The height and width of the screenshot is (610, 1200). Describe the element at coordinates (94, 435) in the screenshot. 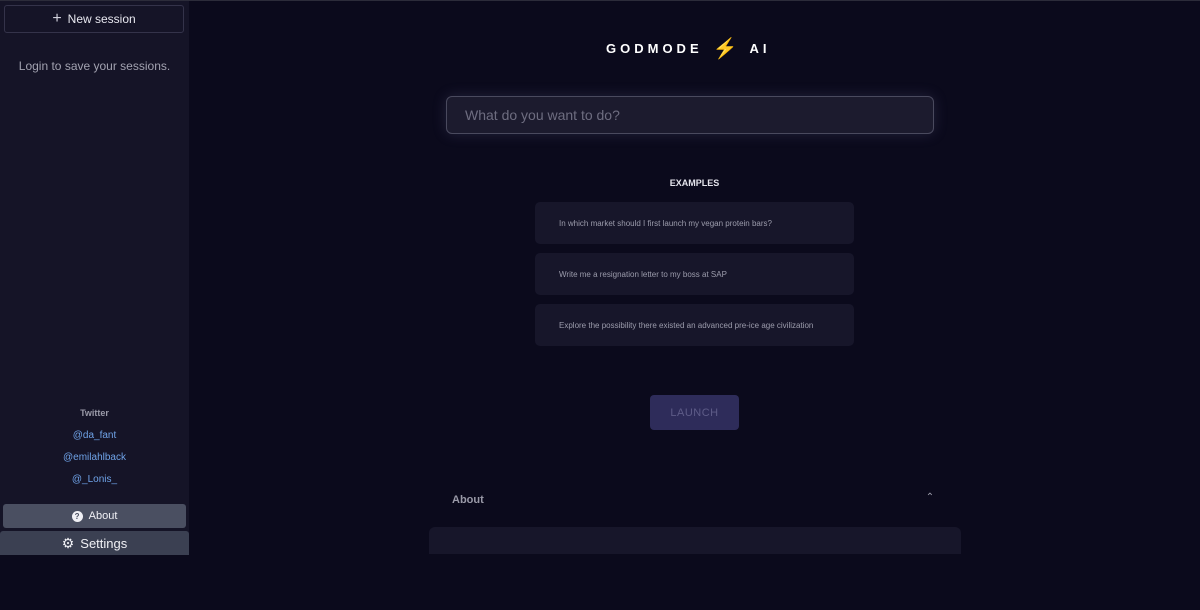

I see `twitter-link-da-fant: @da_fant` at that location.